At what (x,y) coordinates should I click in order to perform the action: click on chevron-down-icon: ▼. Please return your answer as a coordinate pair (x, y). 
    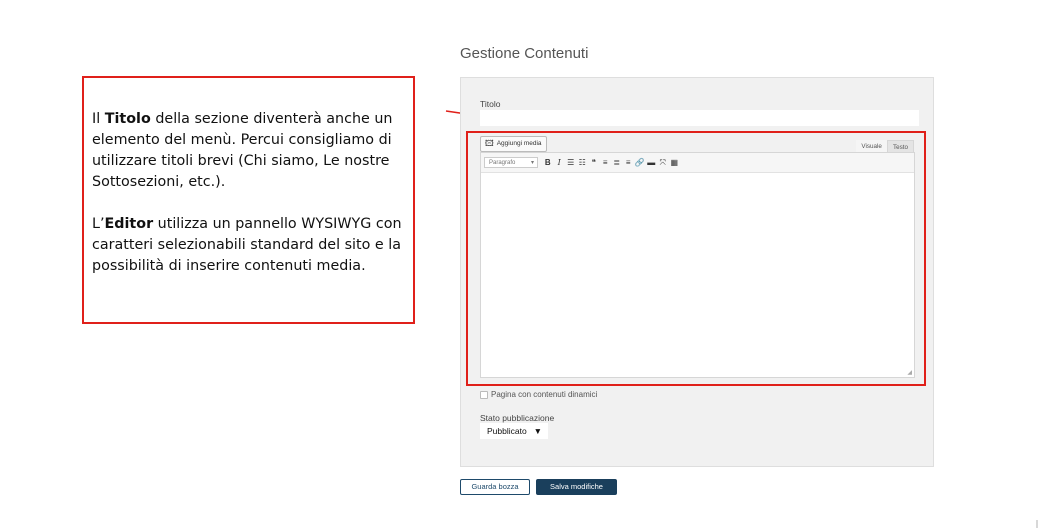
    Looking at the image, I should click on (537, 431).